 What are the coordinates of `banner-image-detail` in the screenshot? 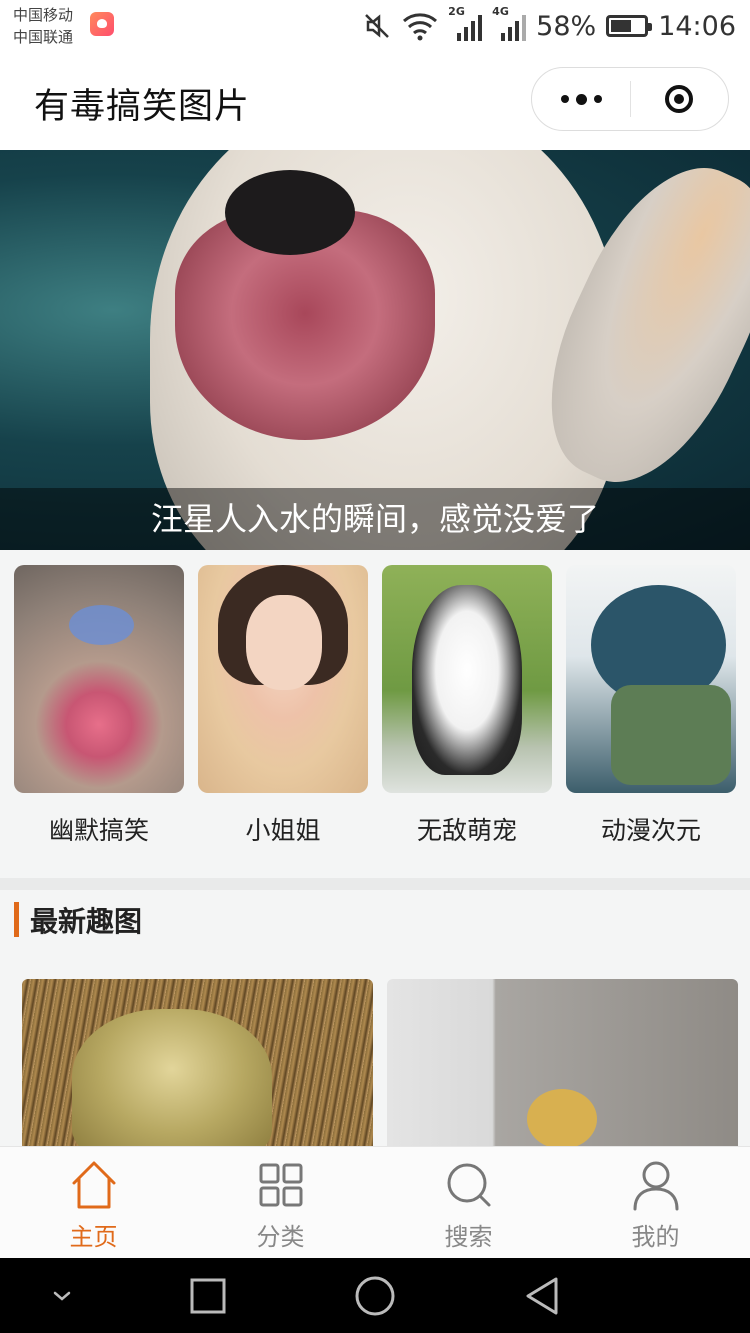 It's located at (290, 212).